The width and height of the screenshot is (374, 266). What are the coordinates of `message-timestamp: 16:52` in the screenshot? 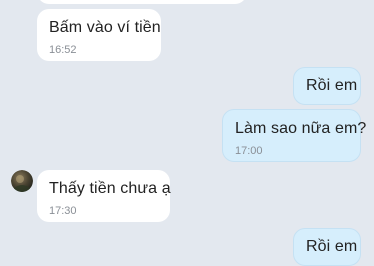 It's located at (63, 50).